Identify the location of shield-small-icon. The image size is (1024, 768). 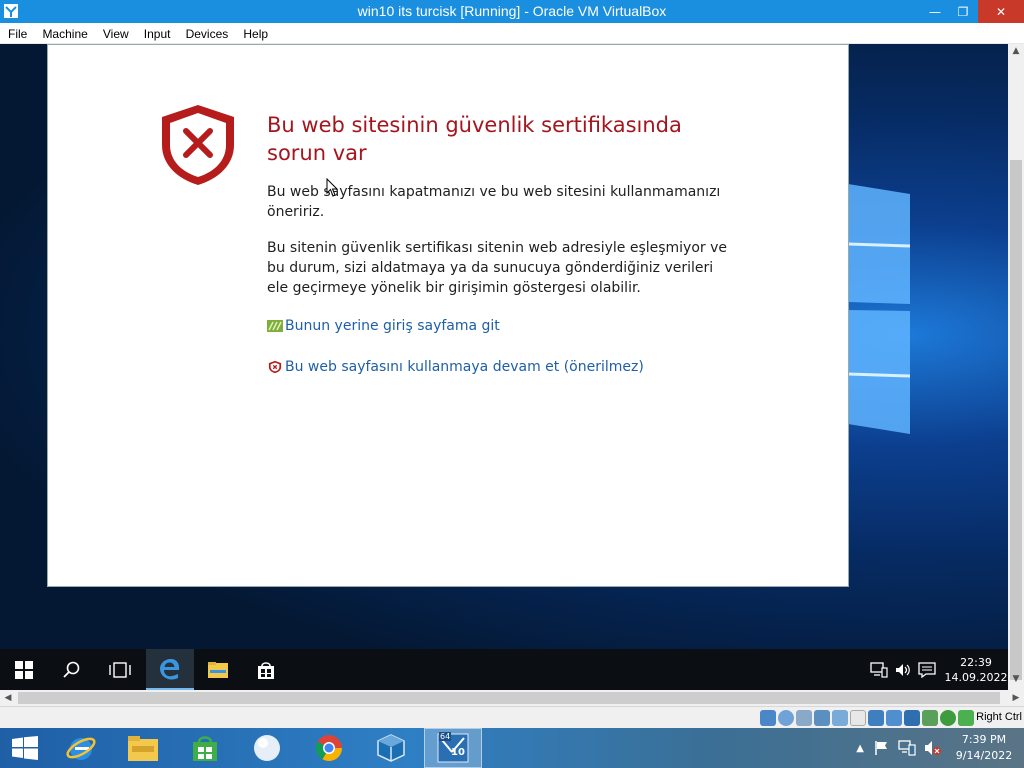
(275, 367).